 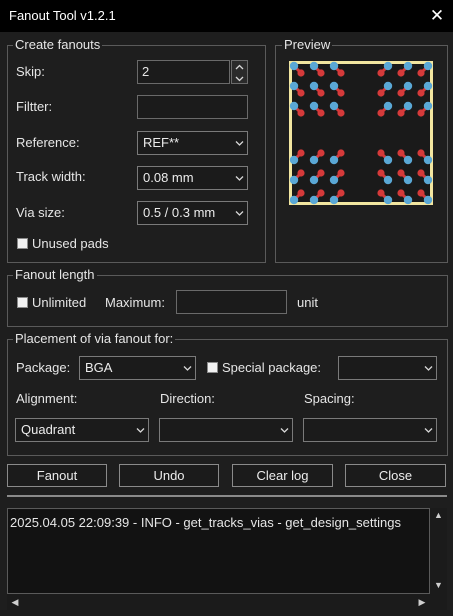 I want to click on track-width-select: 0.08 mm, so click(x=192, y=178).